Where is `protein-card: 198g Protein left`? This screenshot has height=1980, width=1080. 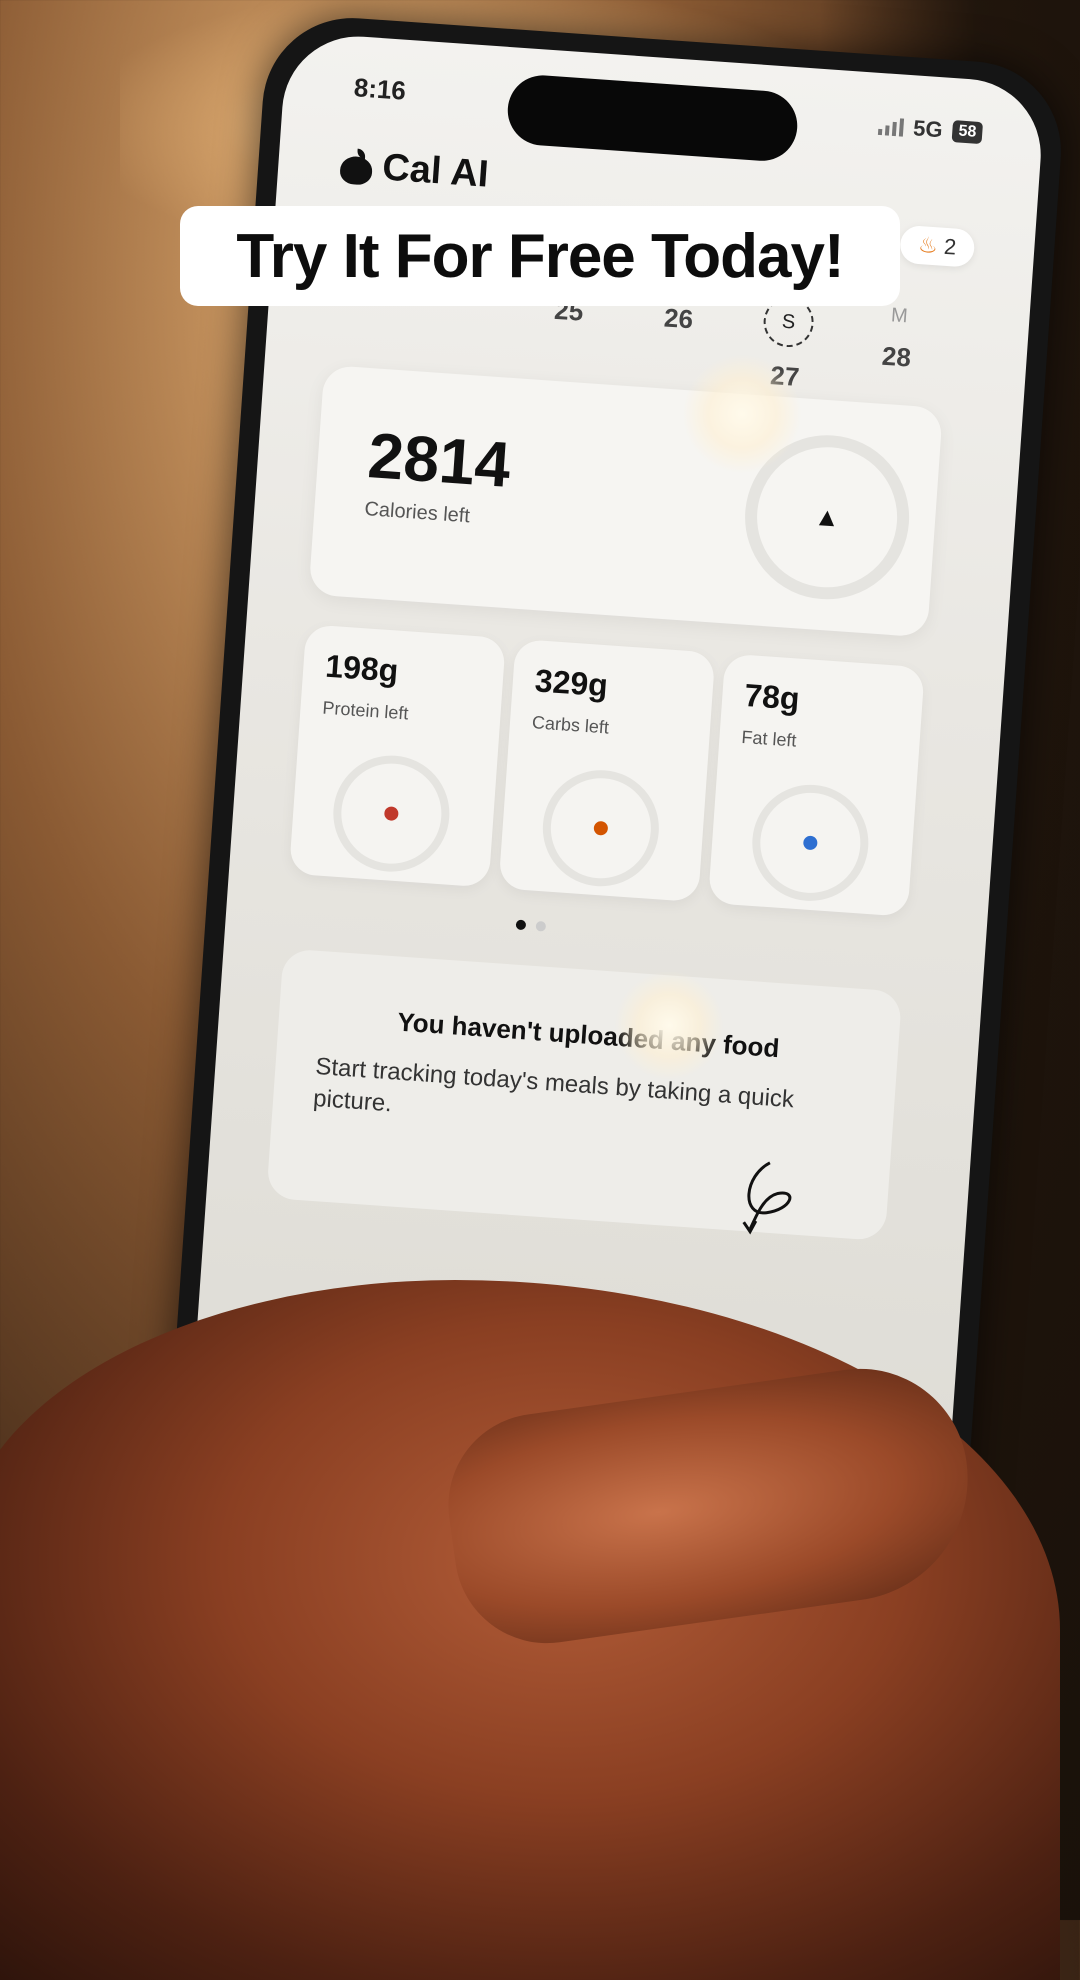 protein-card: 198g Protein left is located at coordinates (397, 756).